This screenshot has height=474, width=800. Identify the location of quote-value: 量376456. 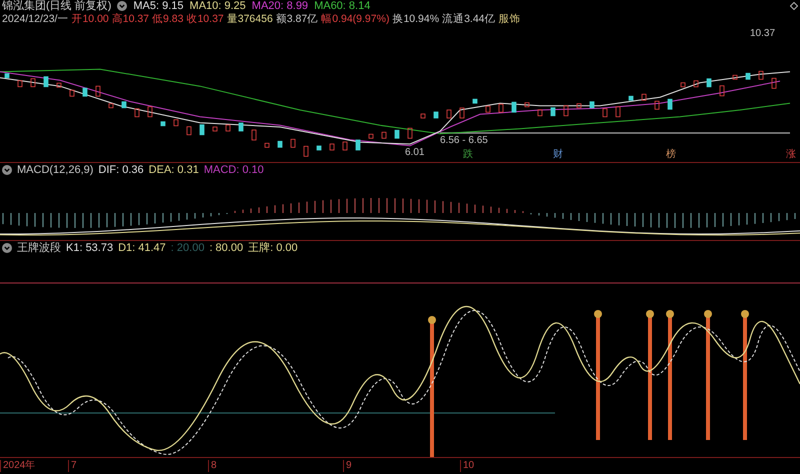
(249, 18).